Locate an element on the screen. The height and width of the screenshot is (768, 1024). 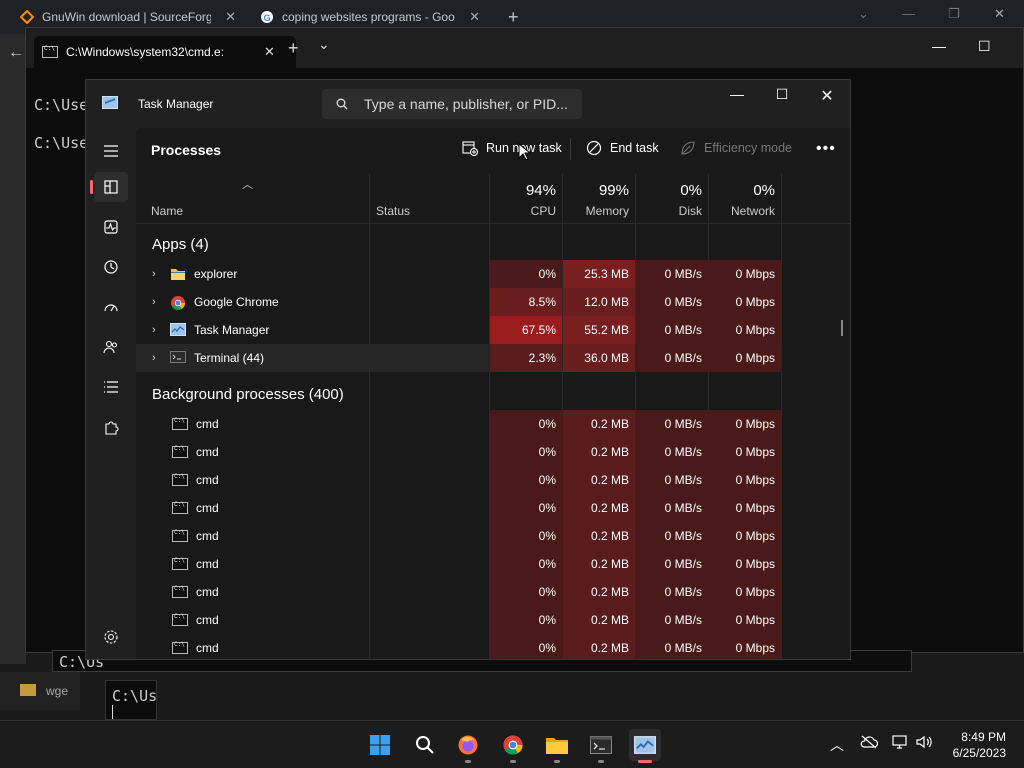
column-cpu: CPU is located at coordinates (523, 211).